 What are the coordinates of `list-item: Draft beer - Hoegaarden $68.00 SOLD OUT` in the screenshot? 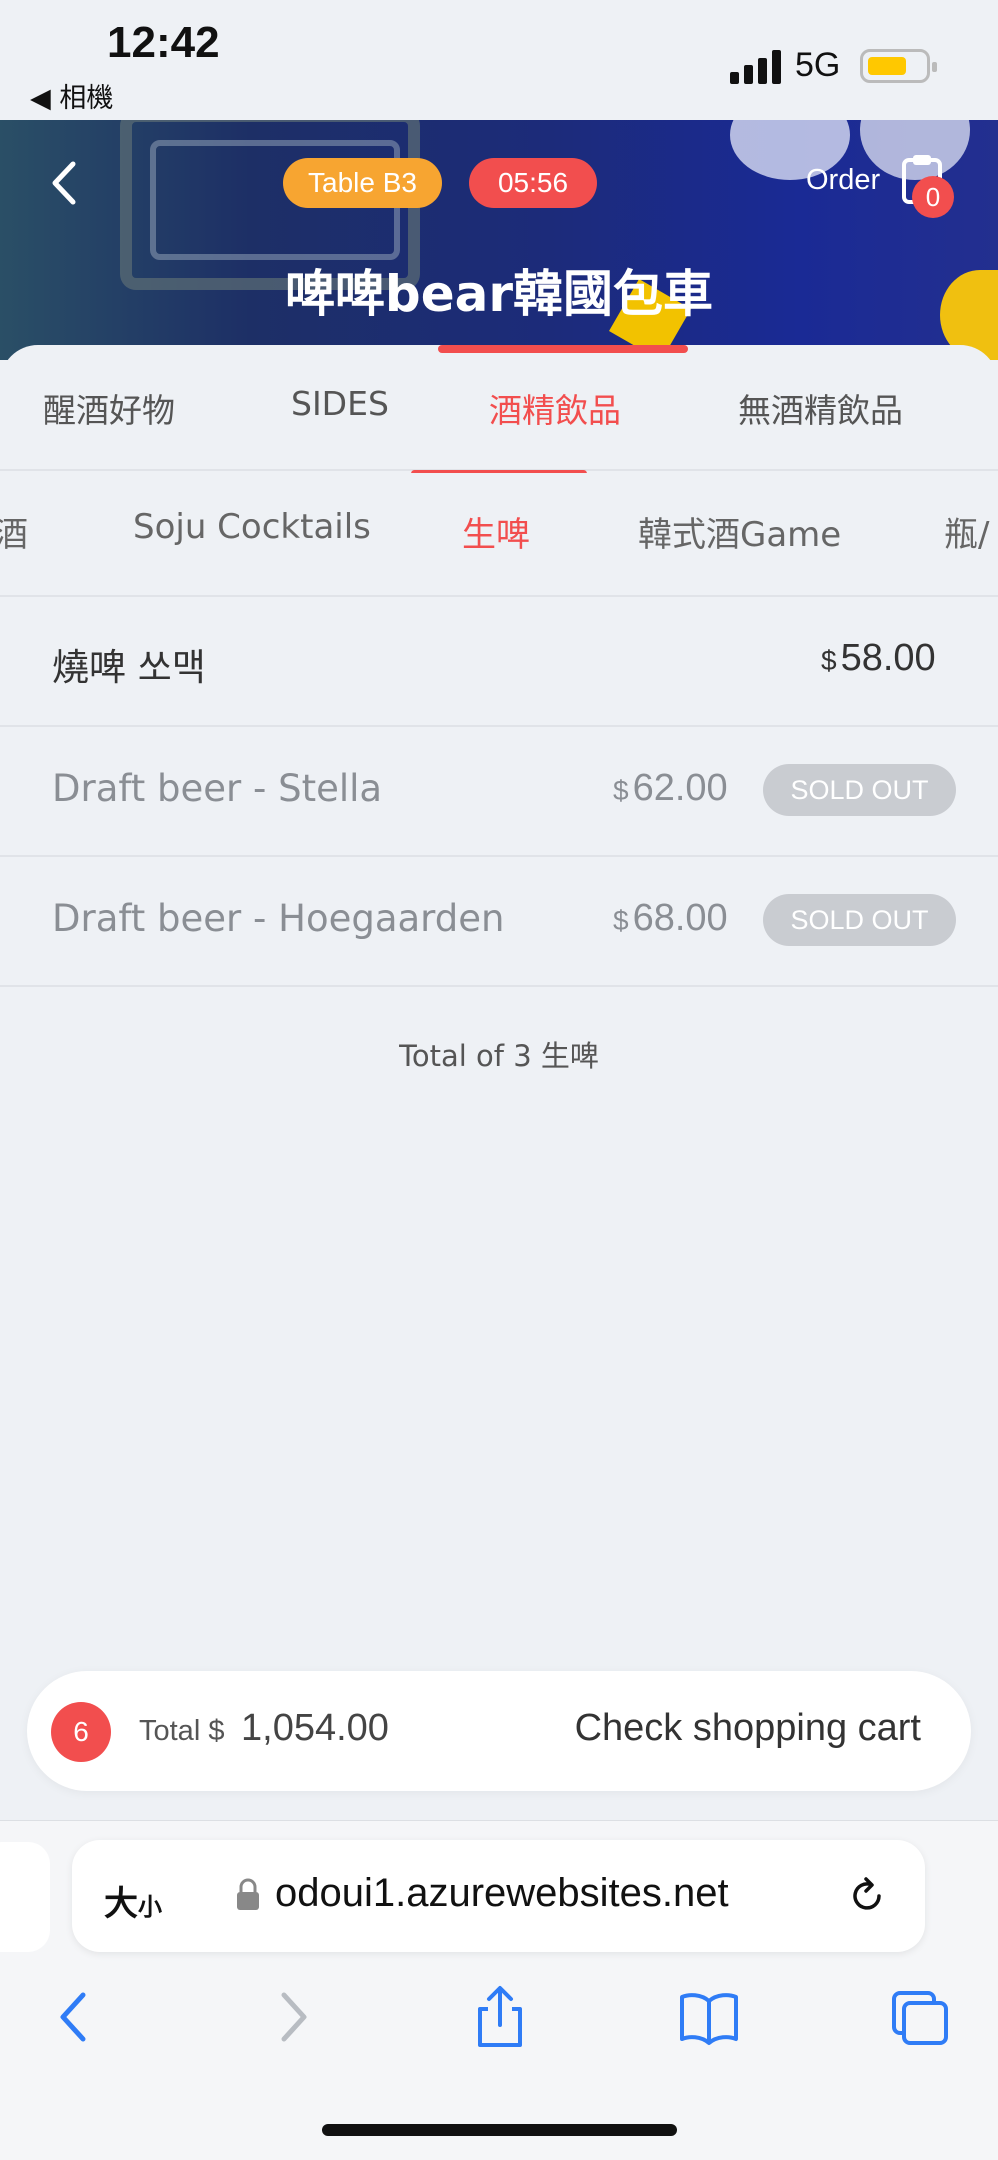 It's located at (499, 922).